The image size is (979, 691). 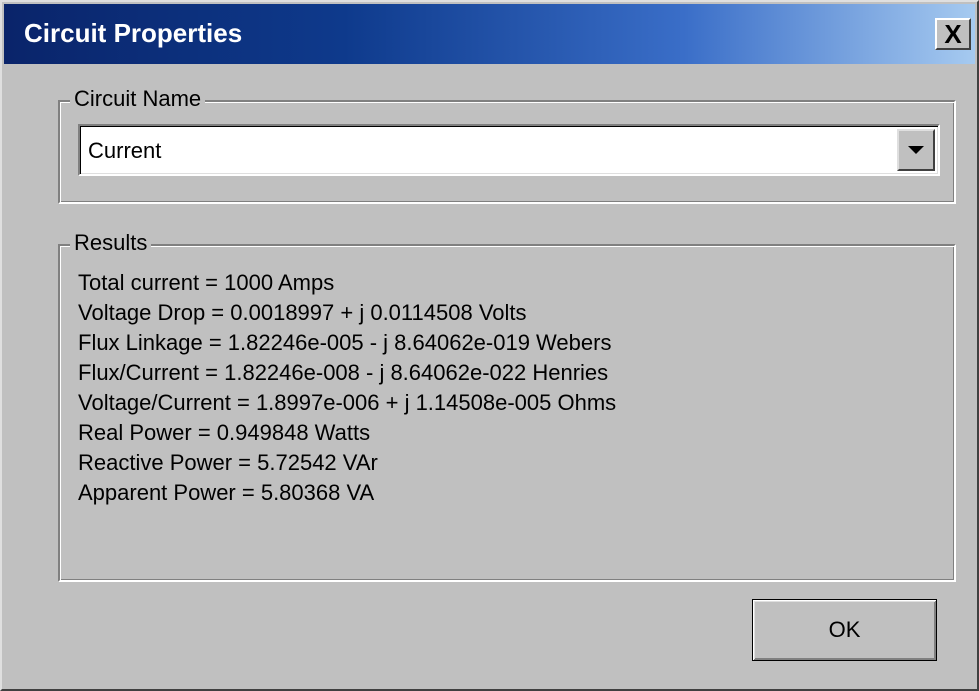 What do you see at coordinates (206, 282) in the screenshot?
I see `result-line: Total current = 1000 Amps` at bounding box center [206, 282].